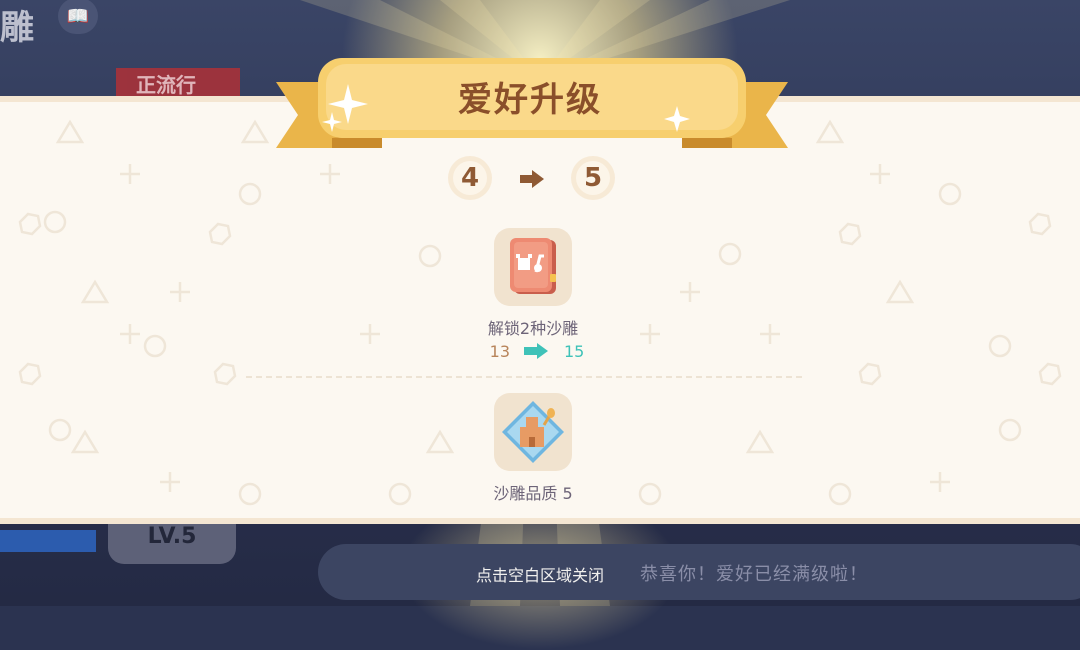  Describe the element at coordinates (536, 351) in the screenshot. I see `value-arrow-icon` at that location.